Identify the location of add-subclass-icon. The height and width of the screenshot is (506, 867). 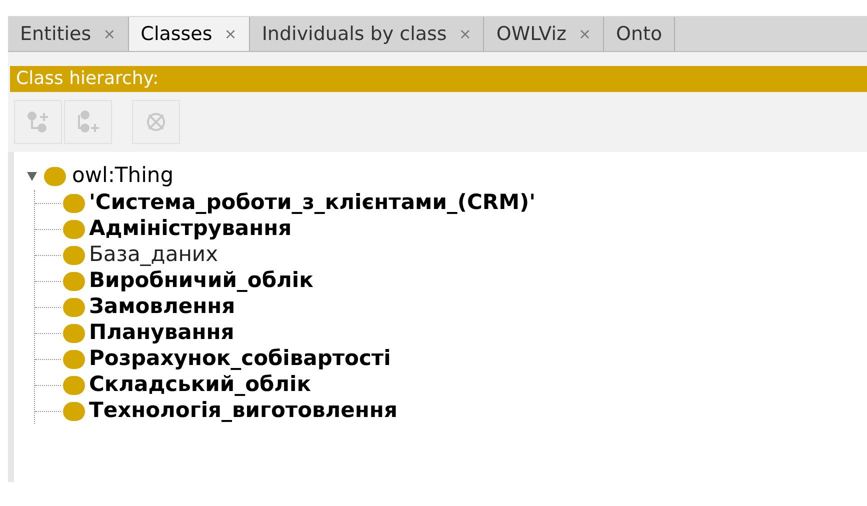
(38, 122).